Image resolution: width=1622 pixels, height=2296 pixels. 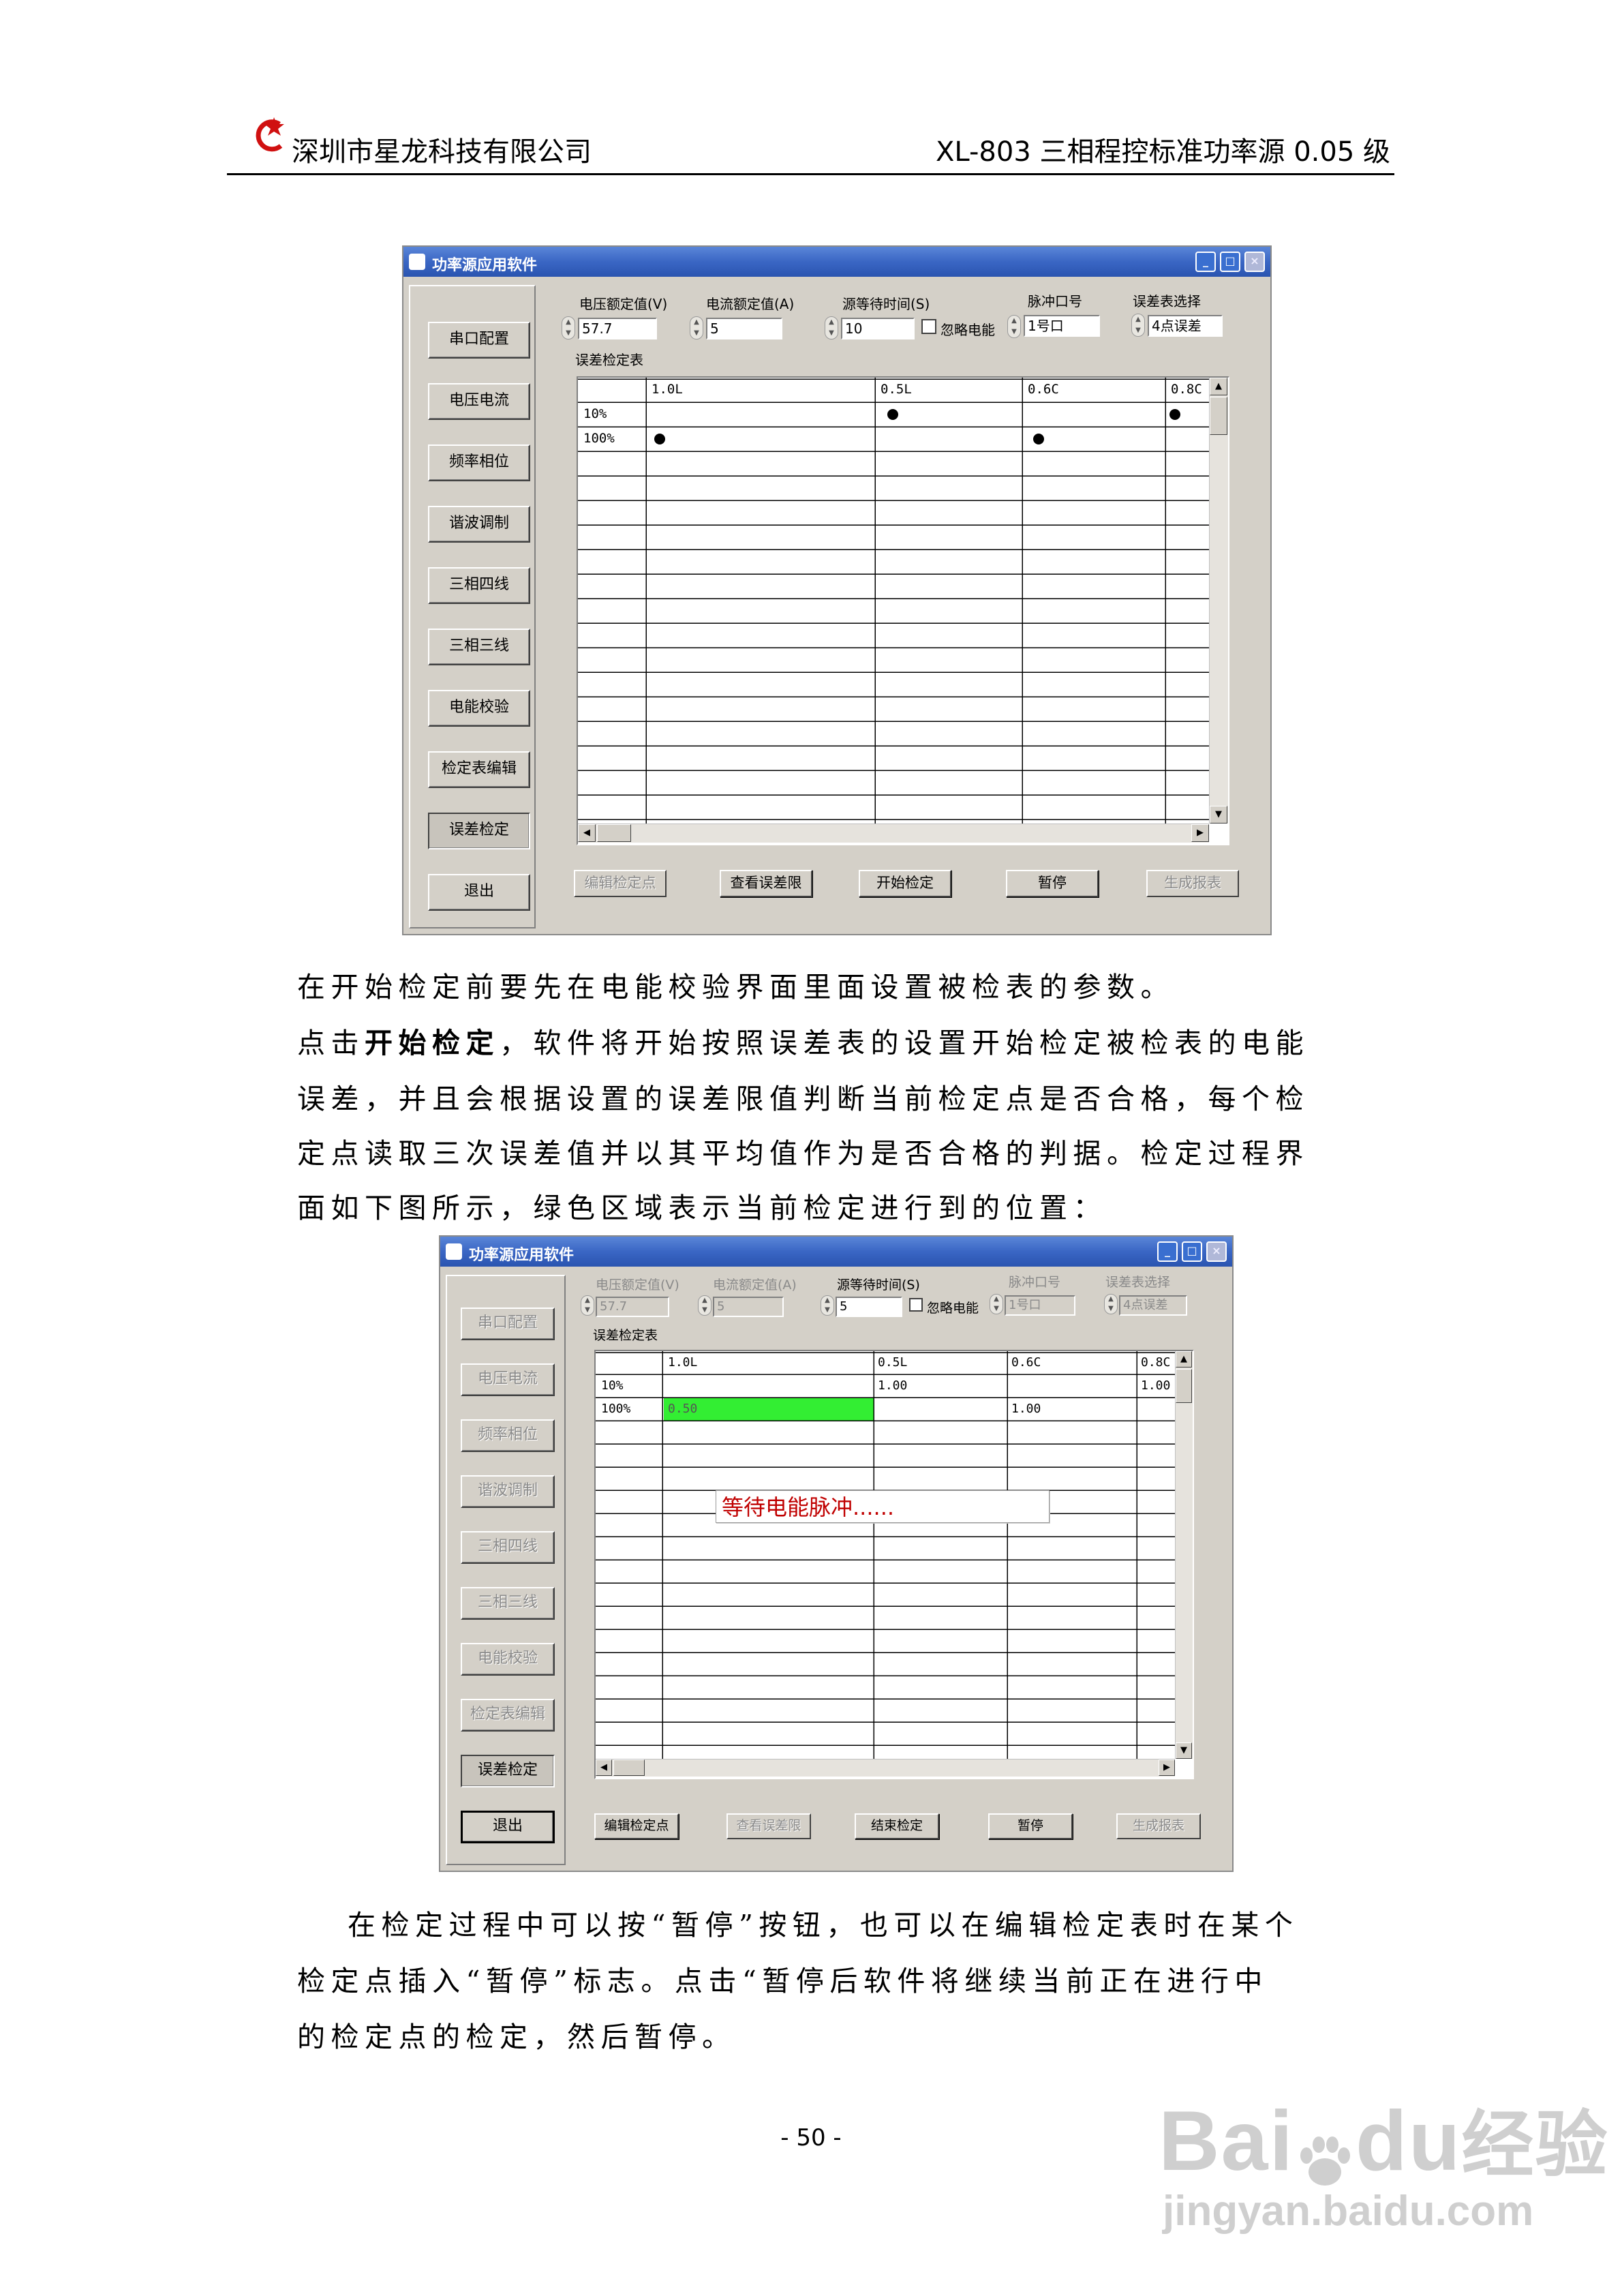 What do you see at coordinates (897, 1826) in the screenshot?
I see `end-verification-button: 结束检定` at bounding box center [897, 1826].